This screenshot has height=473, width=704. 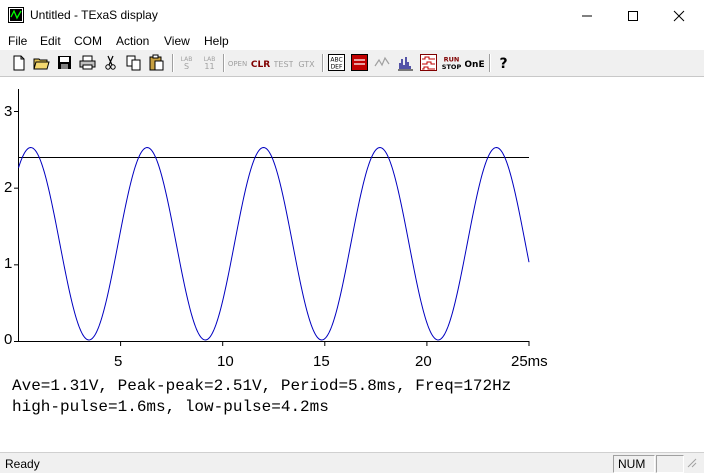 I want to click on print-button, so click(x=87, y=62).